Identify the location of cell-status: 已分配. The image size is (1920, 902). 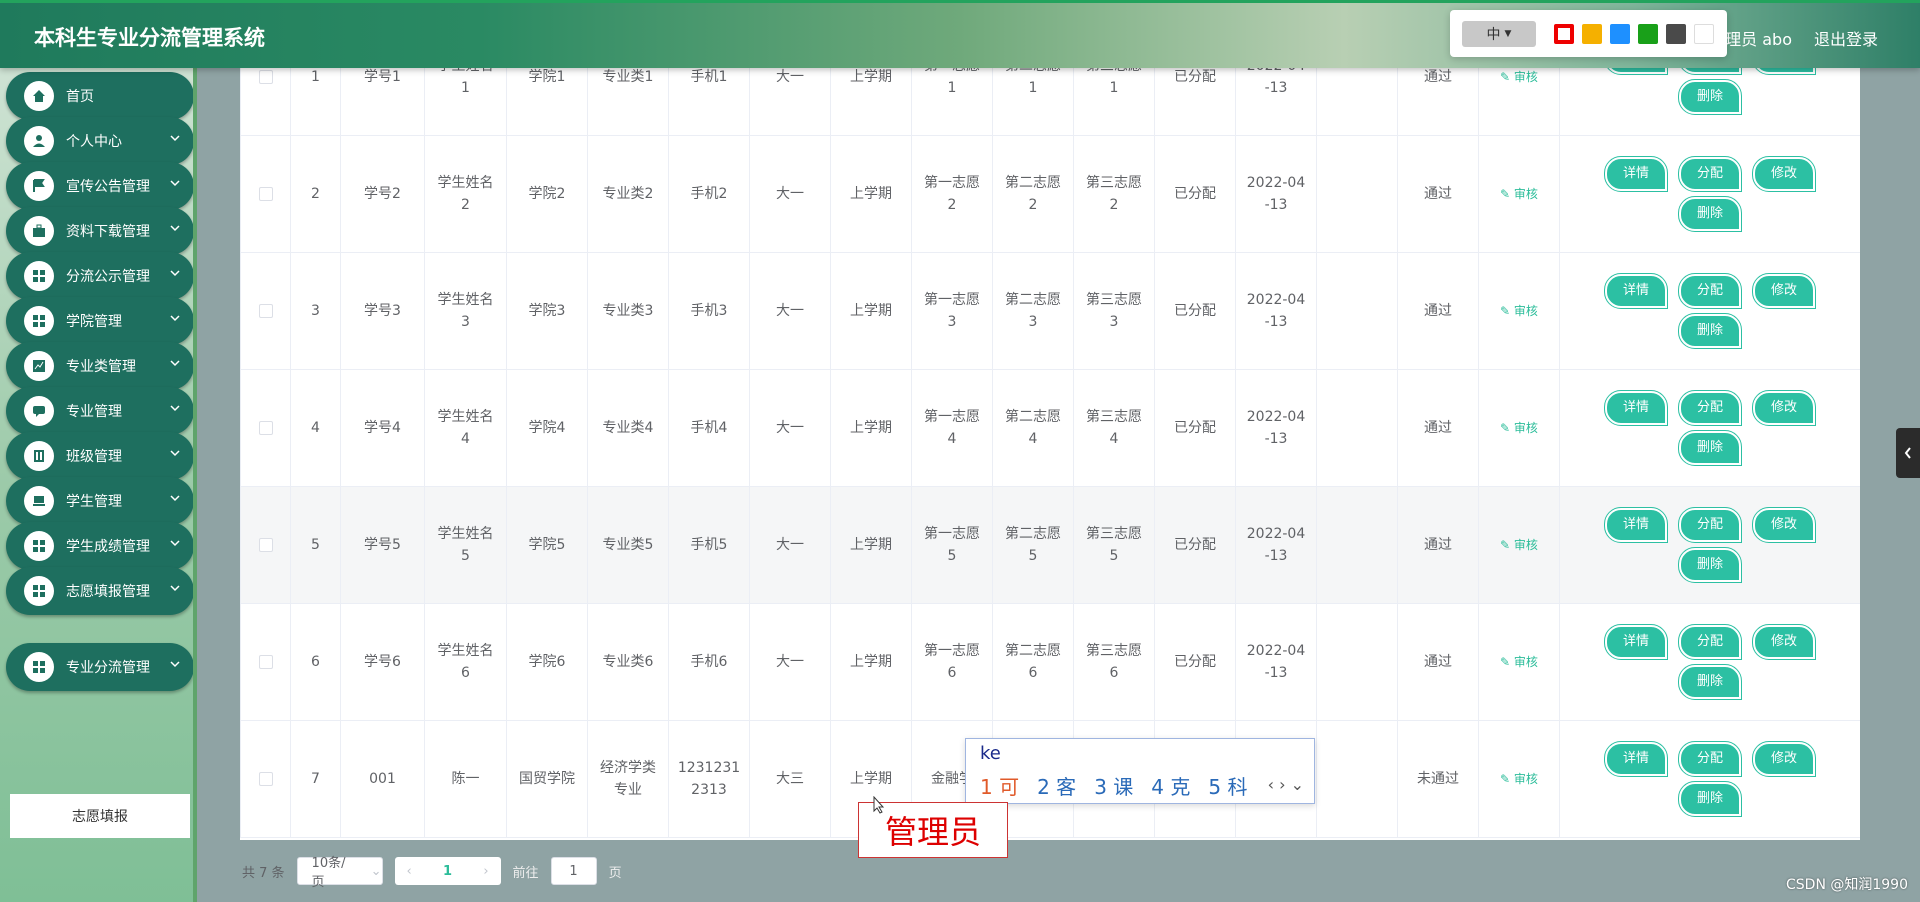
(1195, 102).